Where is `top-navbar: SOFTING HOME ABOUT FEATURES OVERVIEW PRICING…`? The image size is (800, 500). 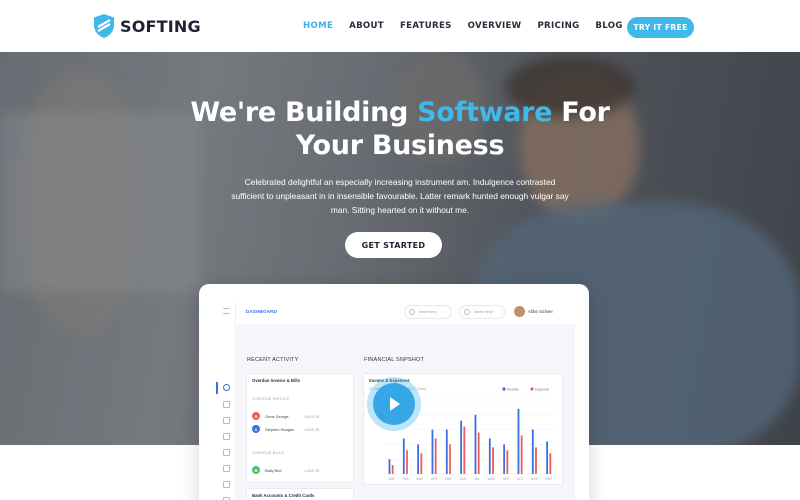 top-navbar: SOFTING HOME ABOUT FEATURES OVERVIEW PRICING… is located at coordinates (400, 26).